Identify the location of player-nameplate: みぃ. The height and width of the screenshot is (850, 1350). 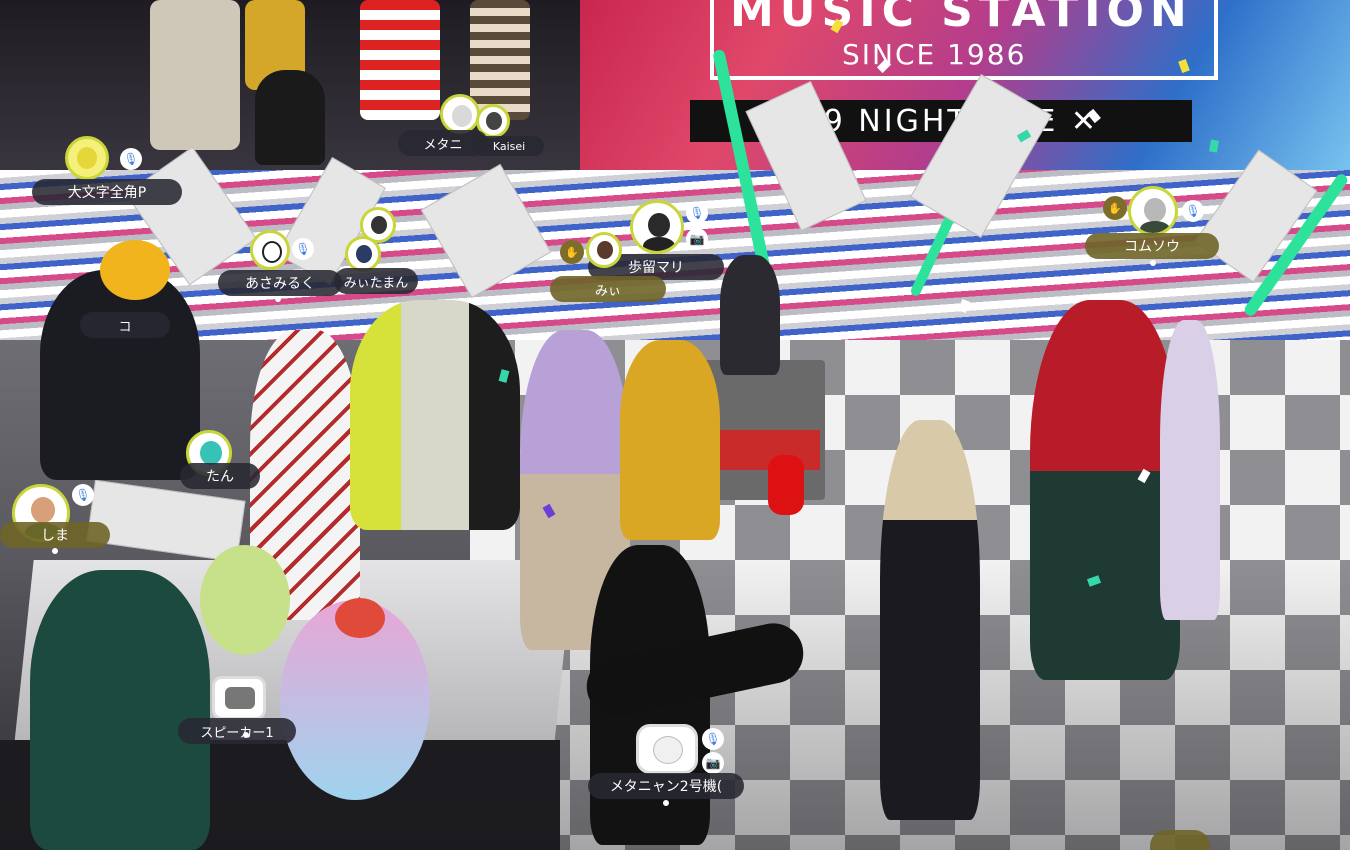
(608, 289).